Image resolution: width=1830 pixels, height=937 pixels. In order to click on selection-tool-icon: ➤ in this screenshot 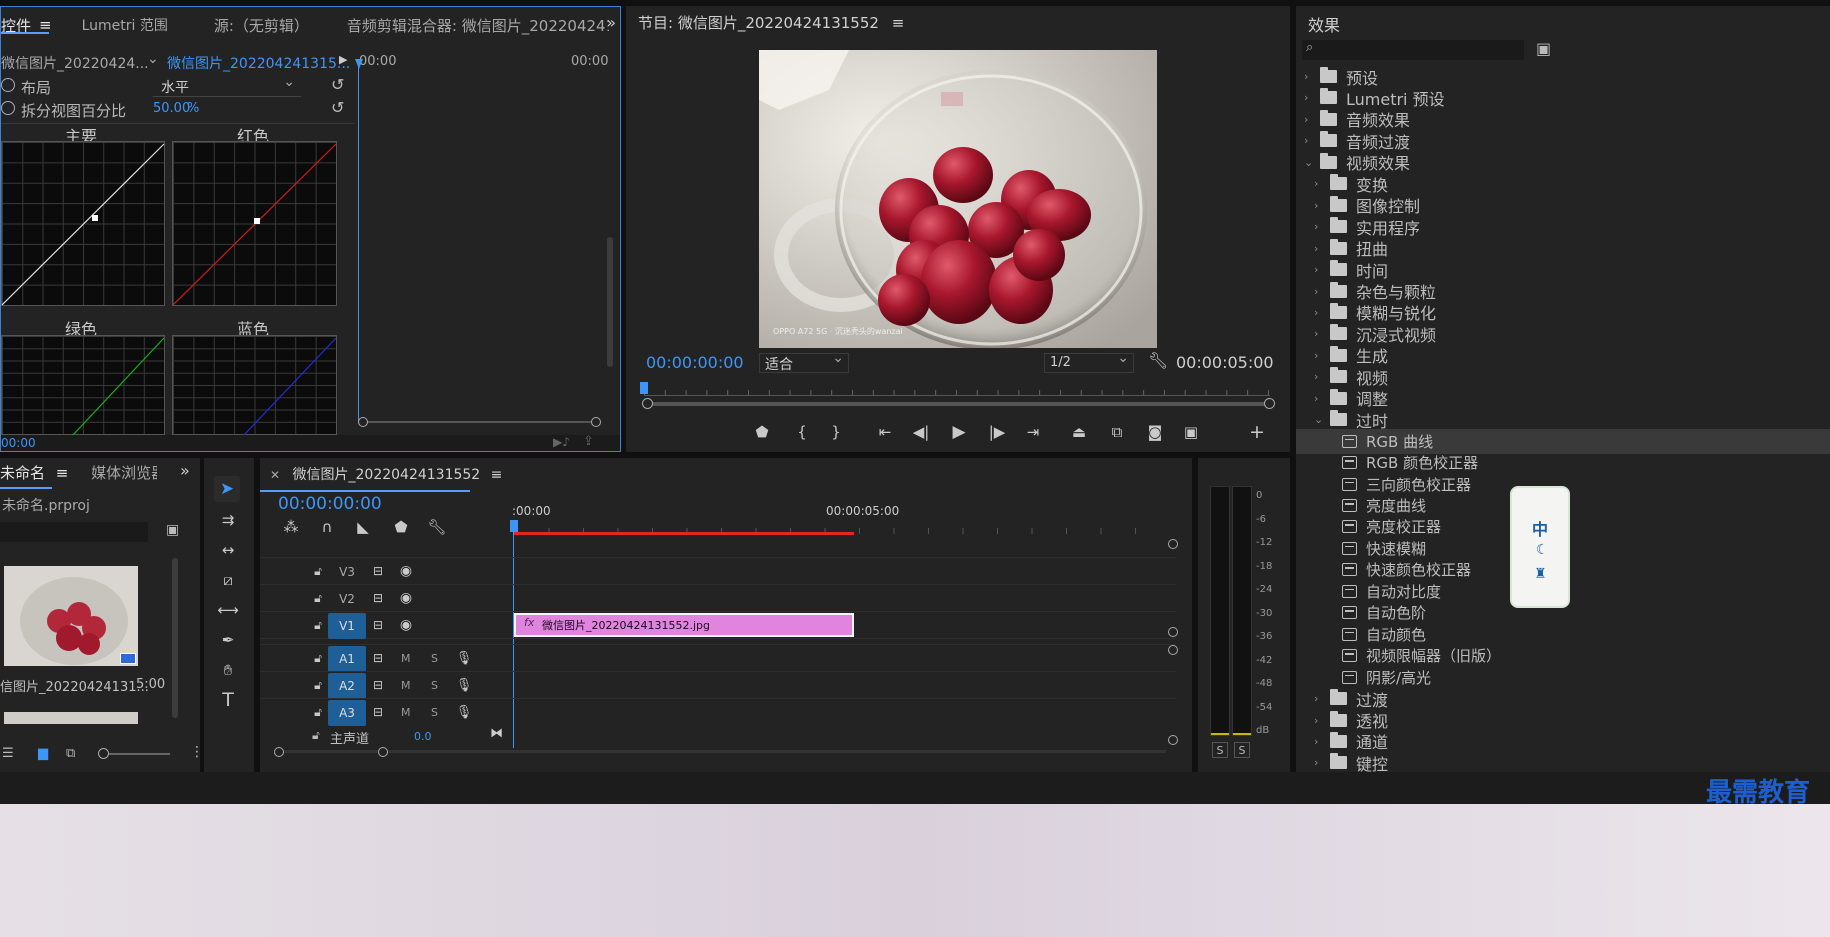, I will do `click(227, 489)`.